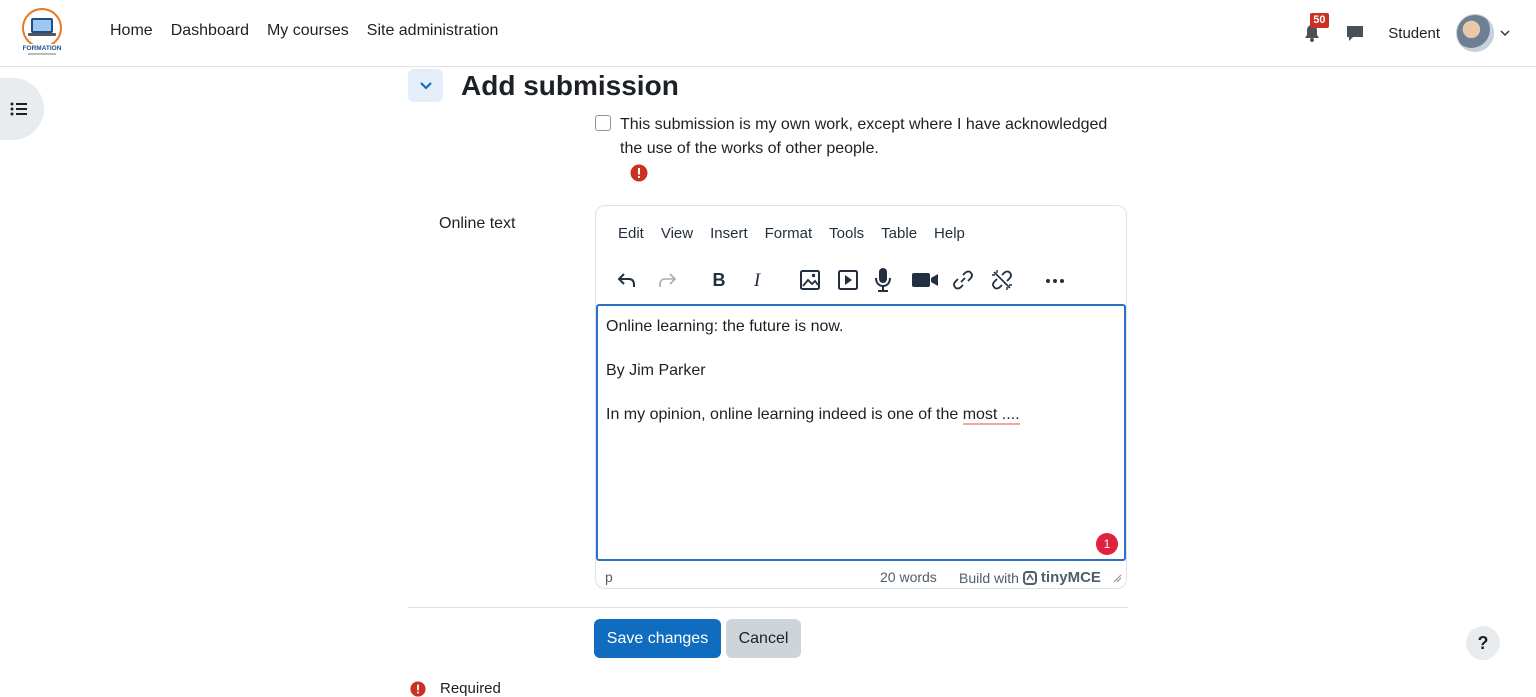  I want to click on online-text-label: Online text, so click(477, 223).